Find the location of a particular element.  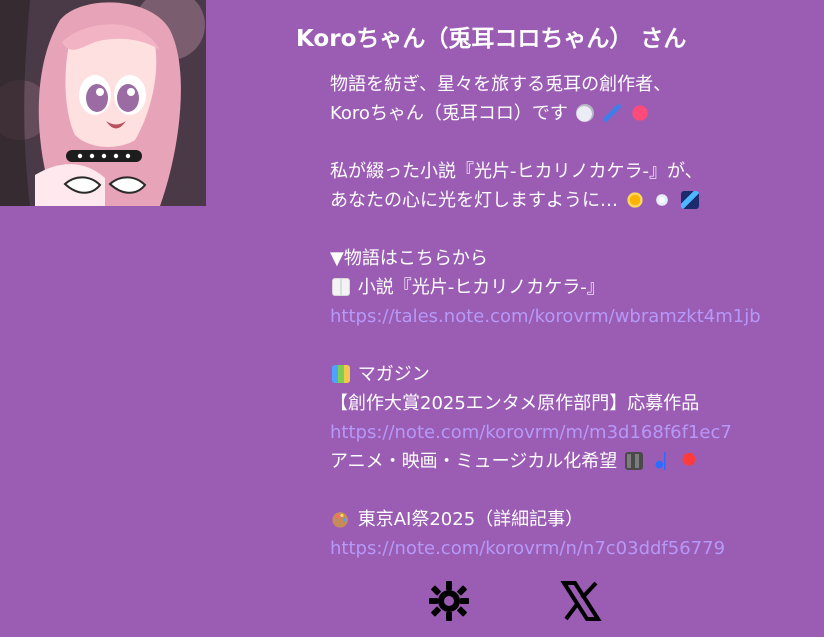

magazine-award-row: 【創作大賞2025エンタメ原作部門】応募作品 is located at coordinates (575, 403).